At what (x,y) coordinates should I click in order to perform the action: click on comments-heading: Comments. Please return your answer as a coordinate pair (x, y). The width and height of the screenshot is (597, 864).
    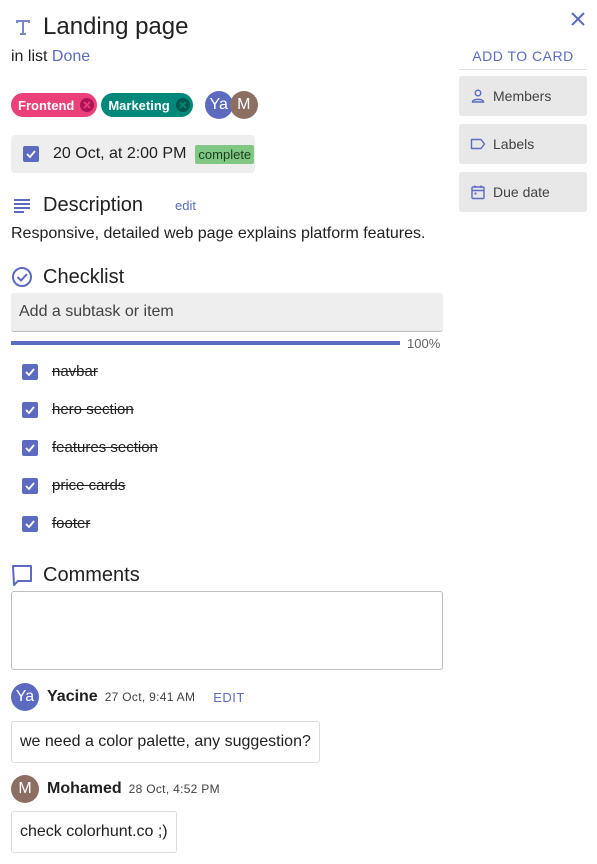
    Looking at the image, I should click on (91, 575).